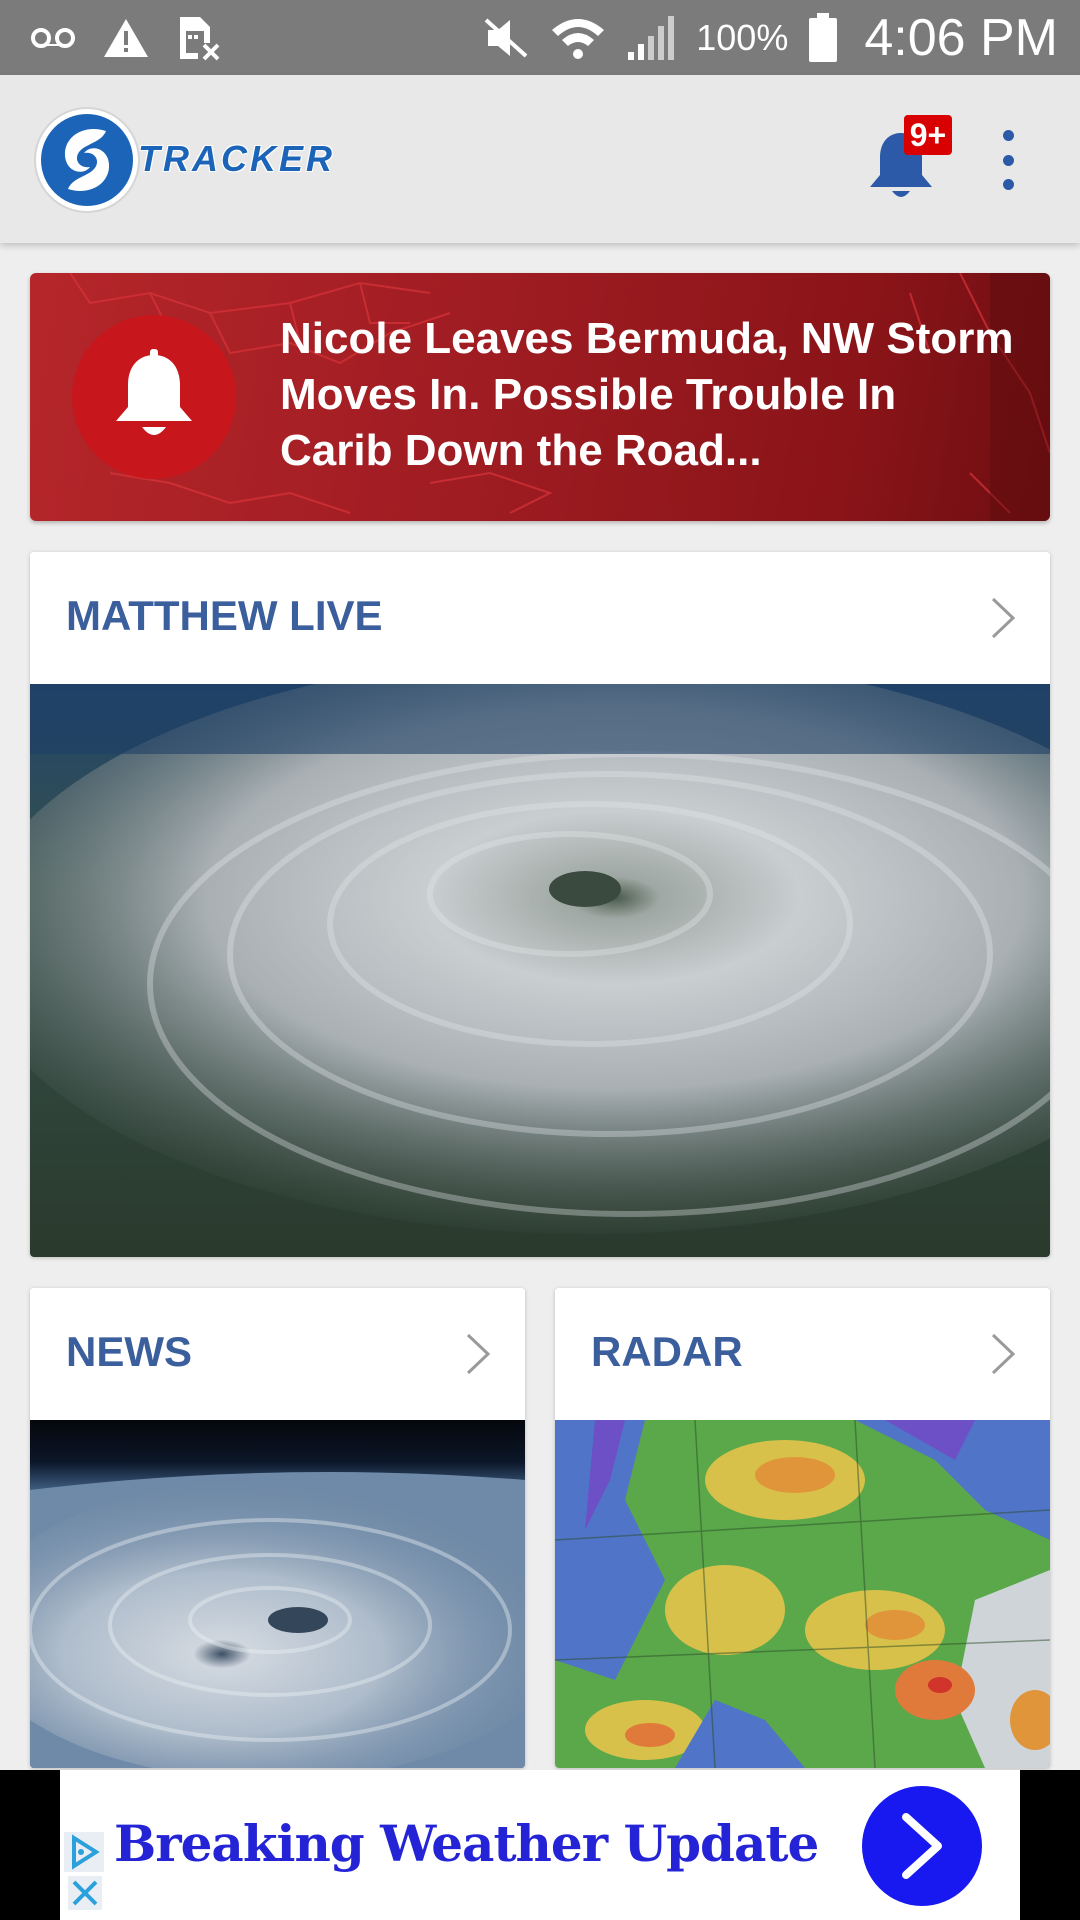 The width and height of the screenshot is (1080, 1920). I want to click on radar-map-image, so click(802, 1594).